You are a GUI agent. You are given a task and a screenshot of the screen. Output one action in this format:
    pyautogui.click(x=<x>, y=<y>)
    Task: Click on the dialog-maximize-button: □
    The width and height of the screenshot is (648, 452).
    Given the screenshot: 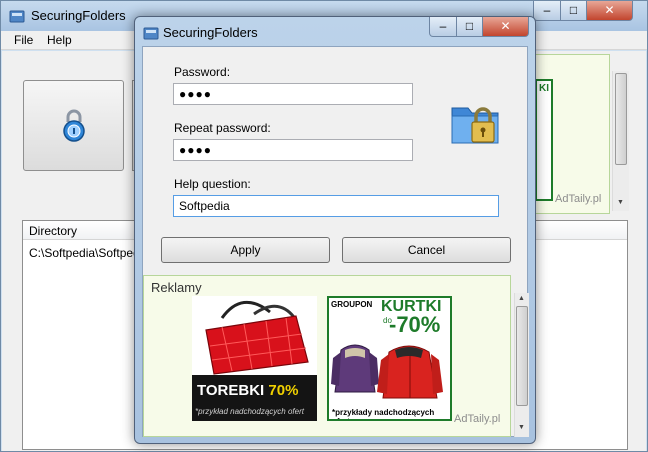 What is the action you would take?
    pyautogui.click(x=469, y=27)
    